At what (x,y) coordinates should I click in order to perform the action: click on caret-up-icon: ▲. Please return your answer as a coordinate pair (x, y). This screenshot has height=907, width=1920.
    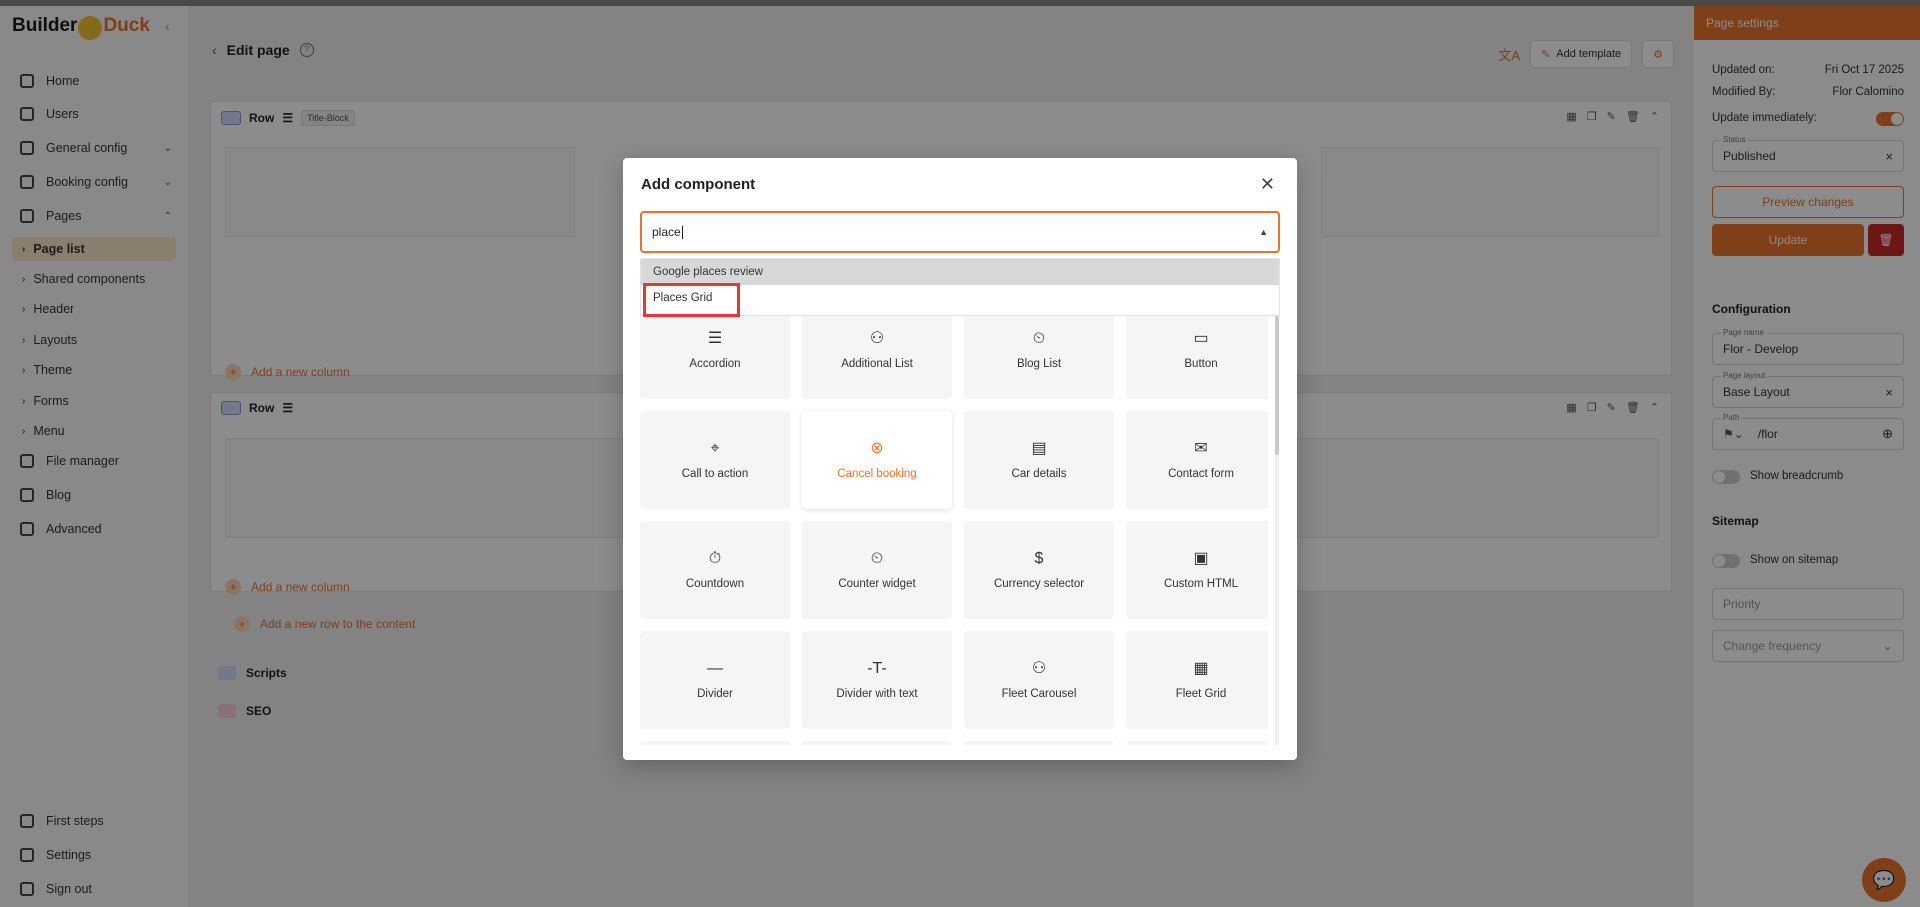
    Looking at the image, I should click on (1263, 232).